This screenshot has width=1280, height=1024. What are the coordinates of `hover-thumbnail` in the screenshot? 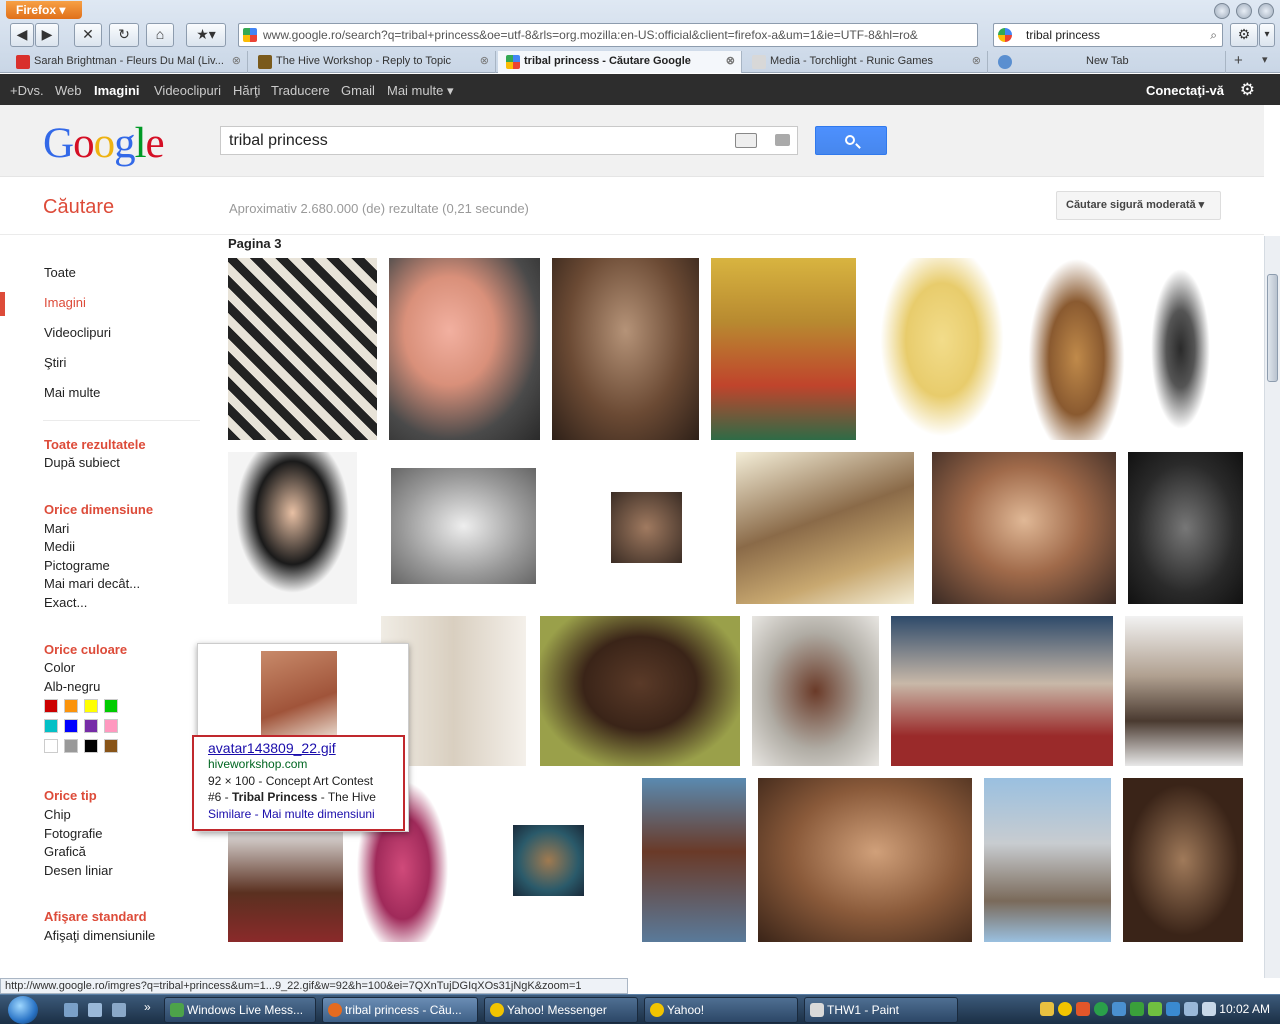 It's located at (299, 694).